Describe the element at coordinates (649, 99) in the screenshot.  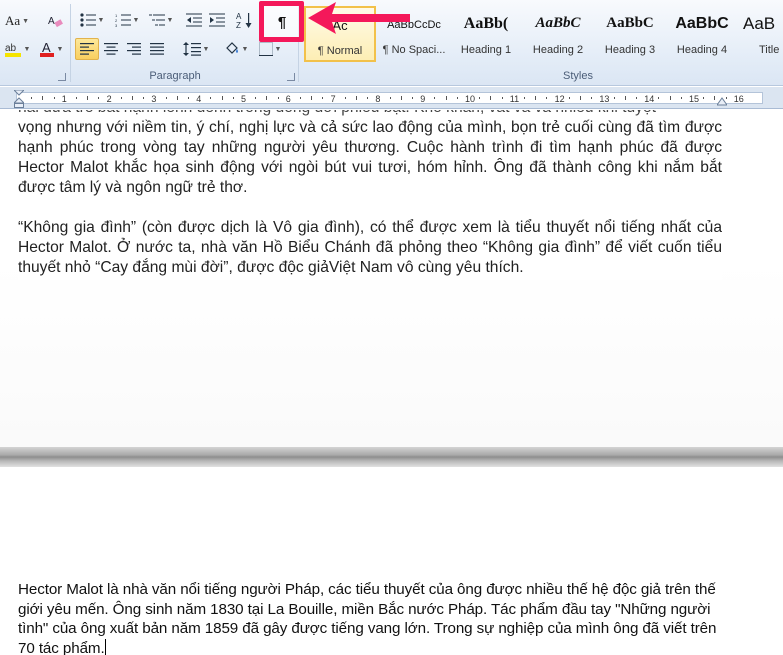
I see `ruler-number: 14` at that location.